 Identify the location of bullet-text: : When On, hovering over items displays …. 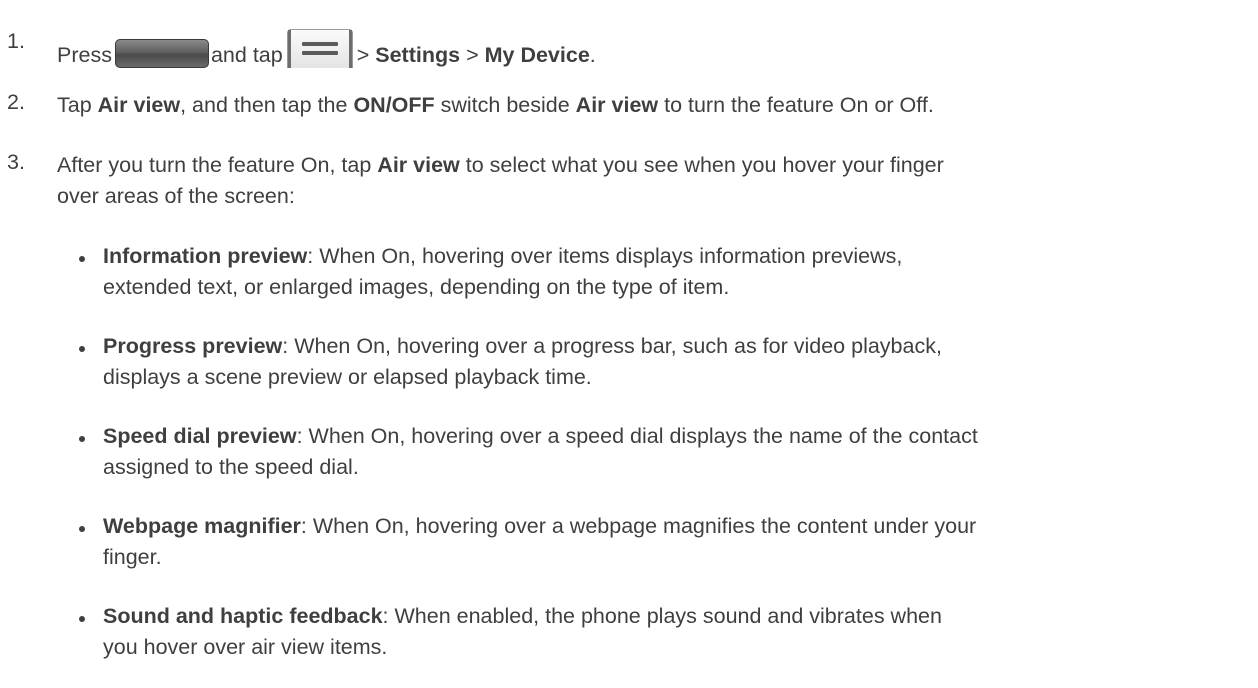
(605, 256).